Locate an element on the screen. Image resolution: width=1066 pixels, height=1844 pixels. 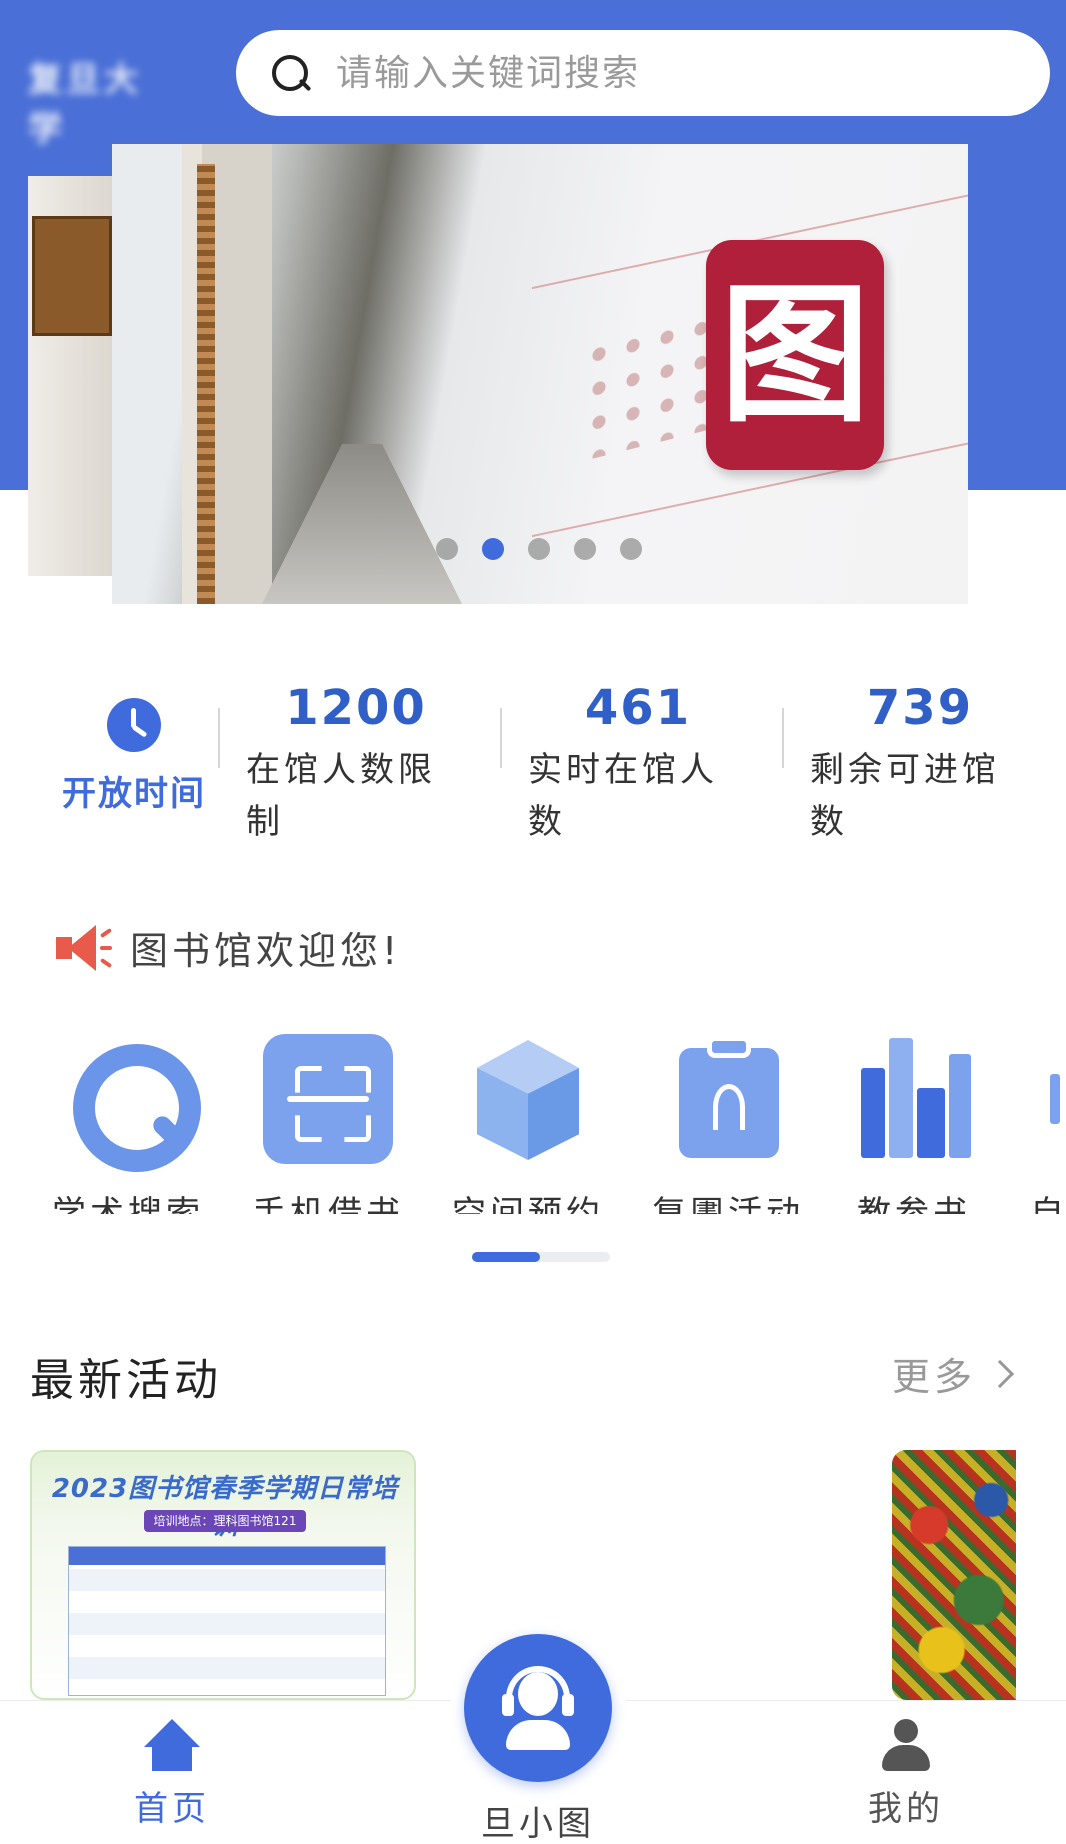
partial-icon is located at coordinates (1048, 1099).